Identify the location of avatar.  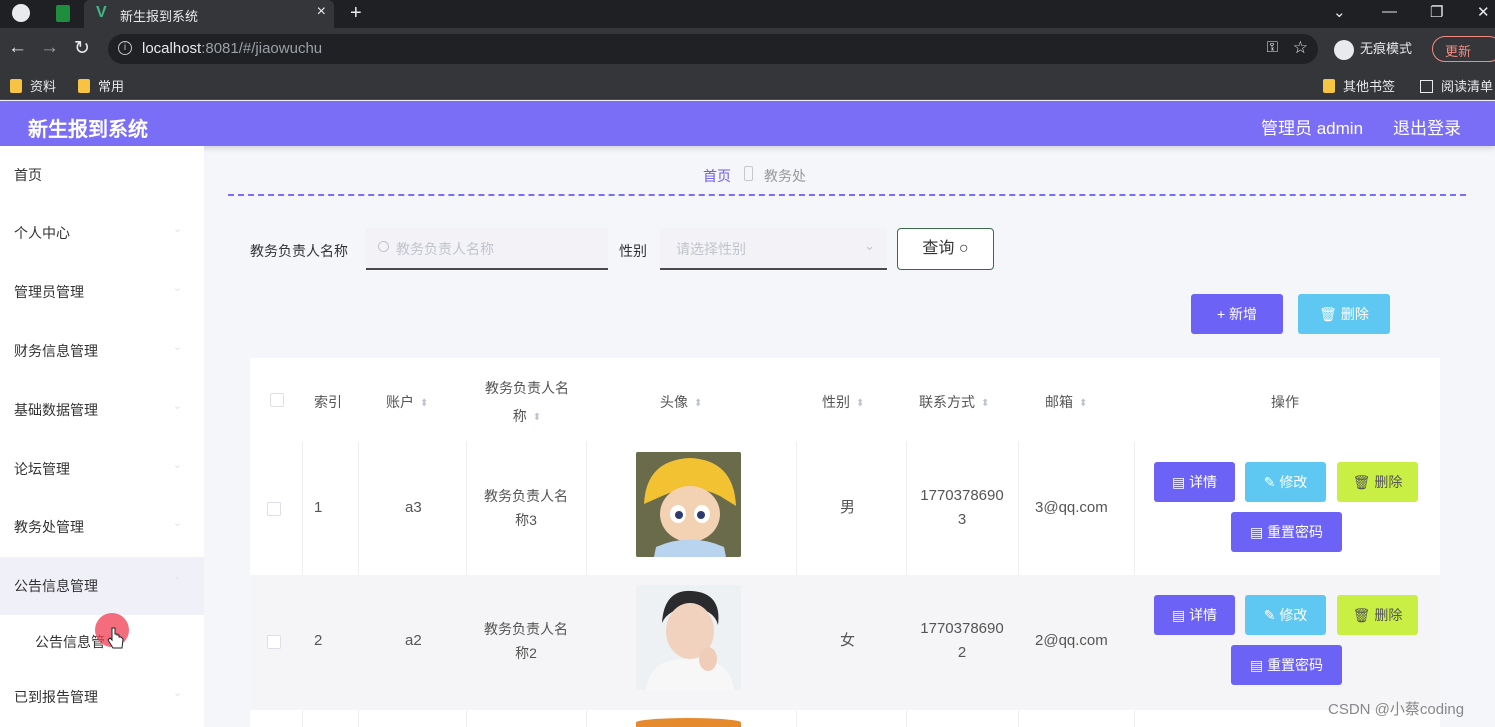
(688, 504).